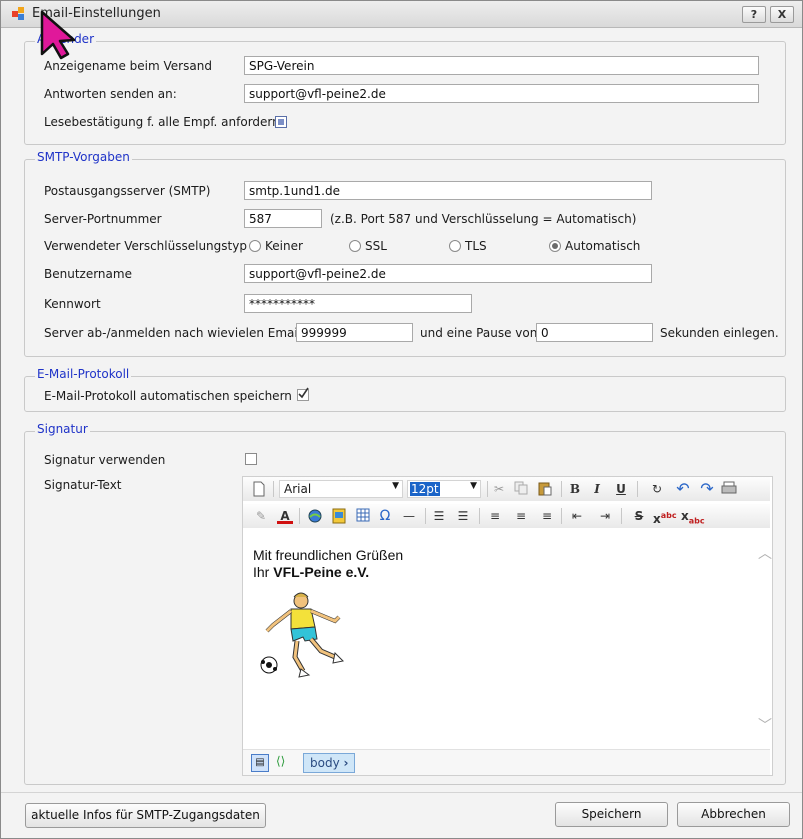 Image resolution: width=803 pixels, height=839 pixels. What do you see at coordinates (401, 14) in the screenshot?
I see `title-bar: Email-Einstellungen ? X` at bounding box center [401, 14].